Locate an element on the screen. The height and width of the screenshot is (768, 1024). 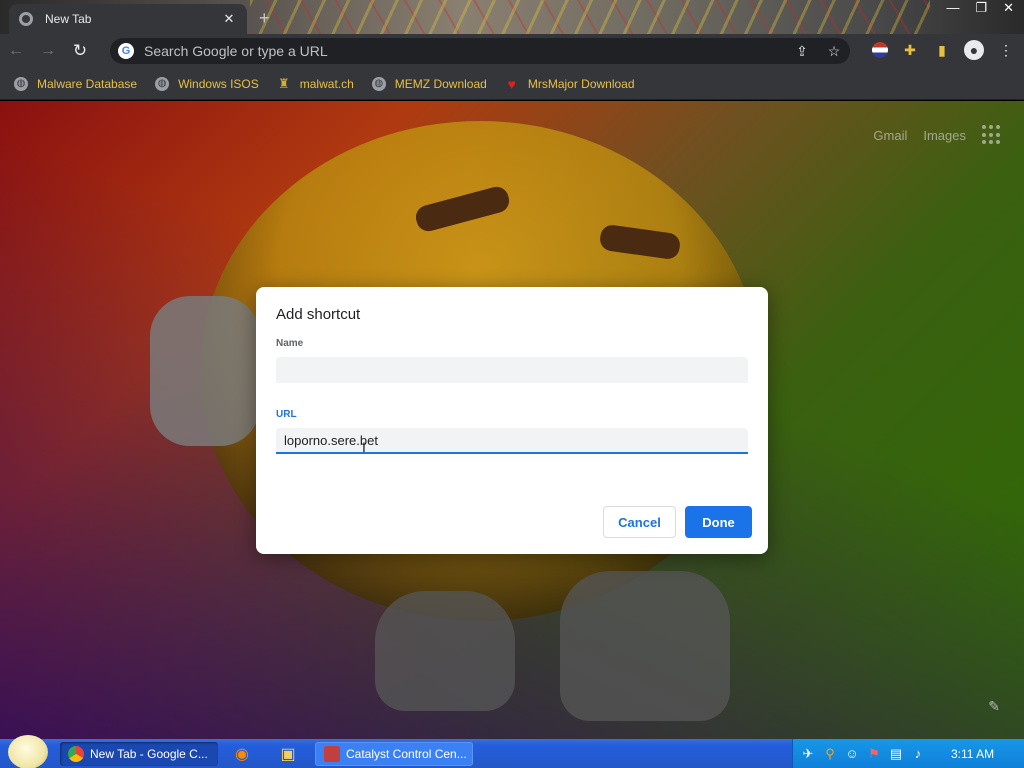
folder-icon: ▣ is located at coordinates (288, 754).